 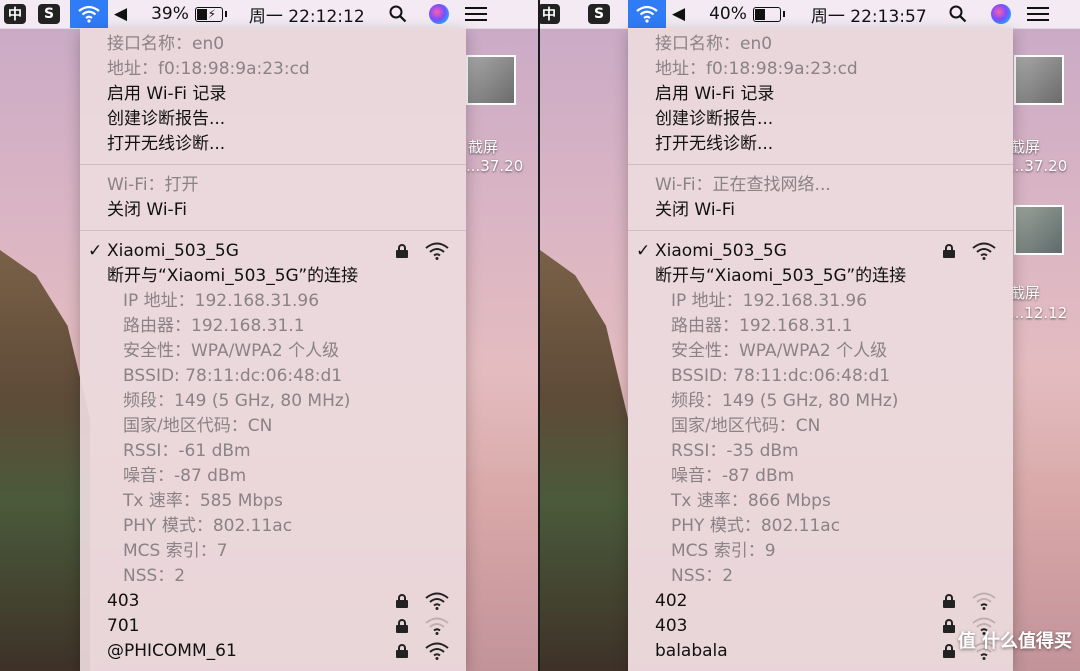 I want to click on battery-icon: ⚡, so click(x=208, y=14).